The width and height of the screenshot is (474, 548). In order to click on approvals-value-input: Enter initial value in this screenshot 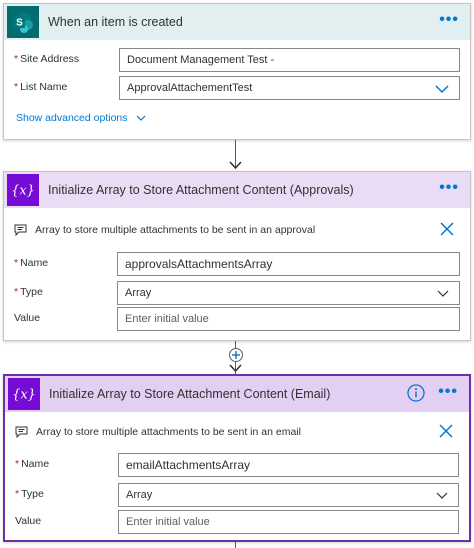, I will do `click(288, 319)`.